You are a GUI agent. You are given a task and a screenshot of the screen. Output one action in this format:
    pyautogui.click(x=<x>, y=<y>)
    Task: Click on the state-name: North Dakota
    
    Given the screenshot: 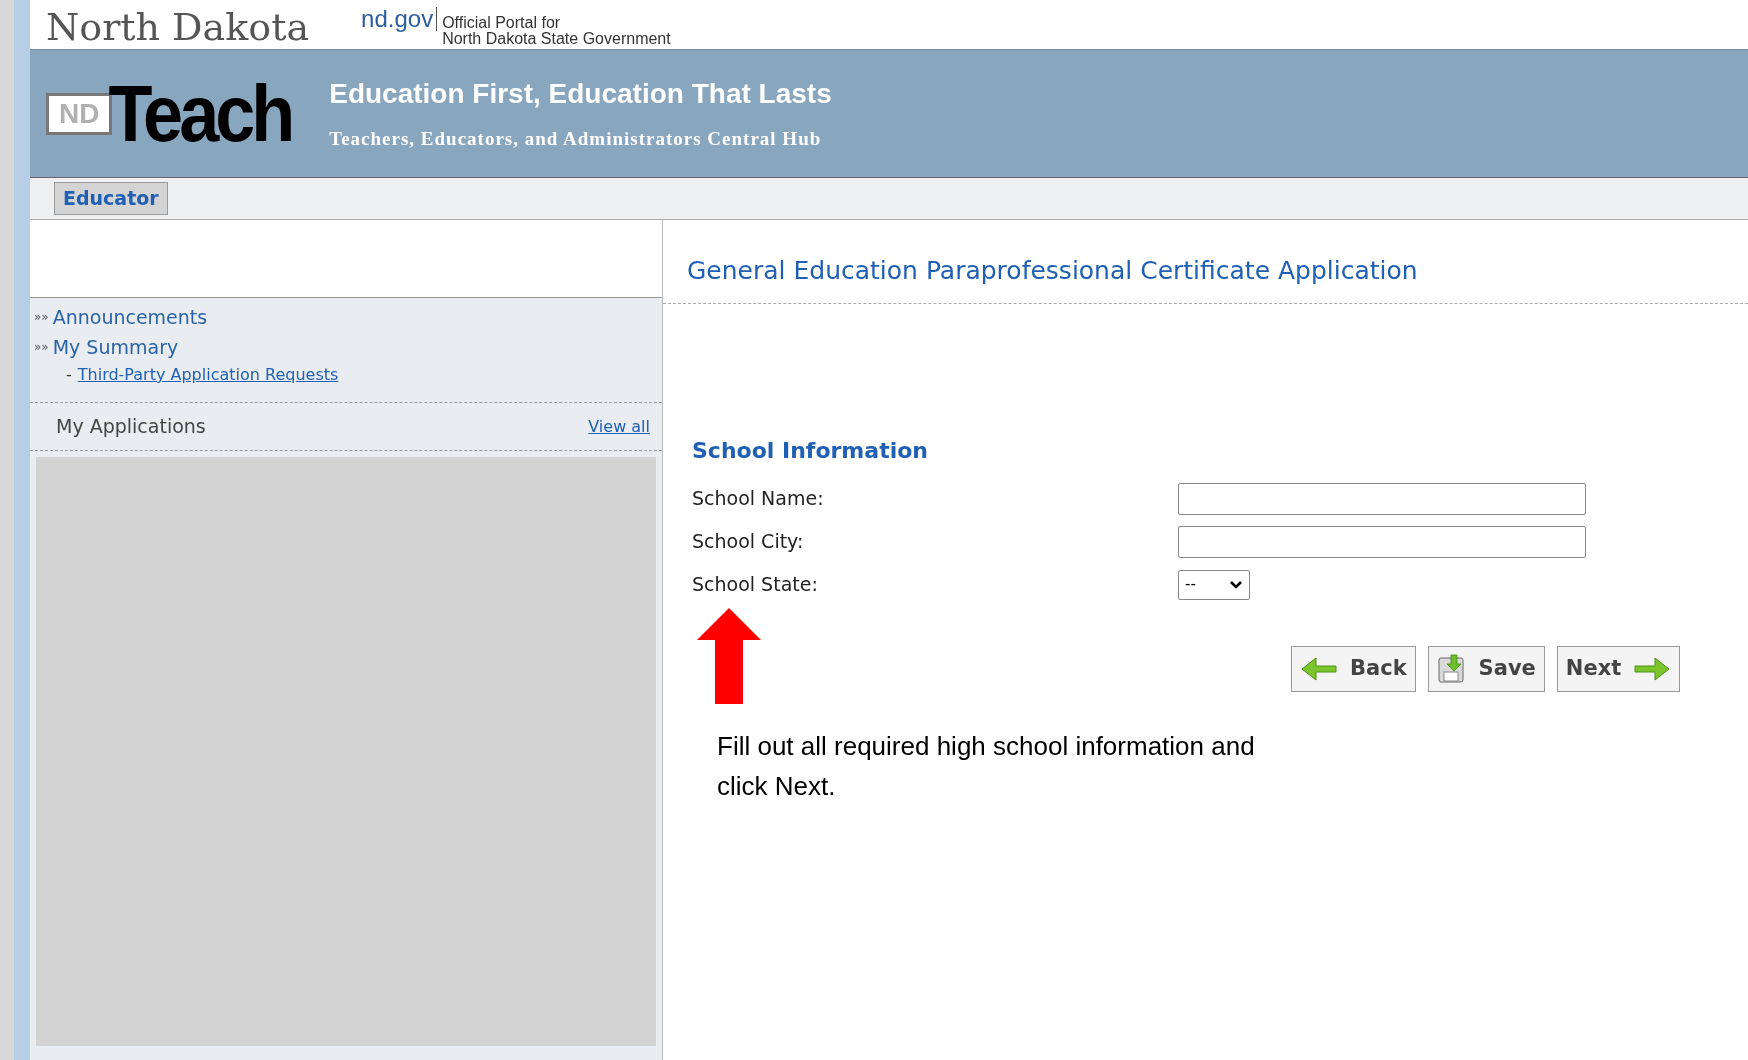 What is the action you would take?
    pyautogui.click(x=178, y=28)
    